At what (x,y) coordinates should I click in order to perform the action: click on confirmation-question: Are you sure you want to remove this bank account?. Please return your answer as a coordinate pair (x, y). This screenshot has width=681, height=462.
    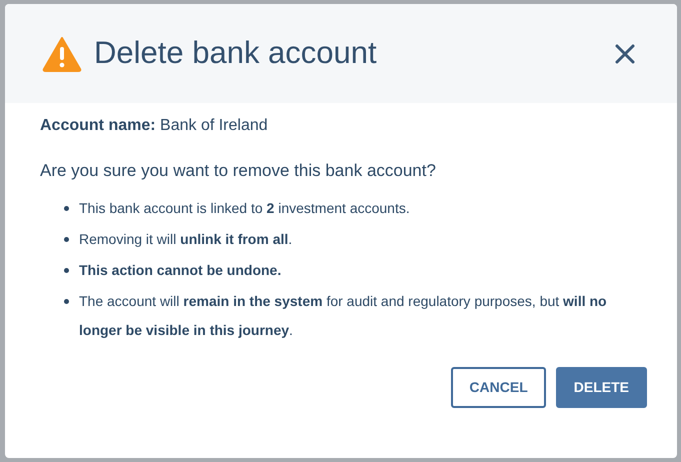
    Looking at the image, I should click on (238, 171).